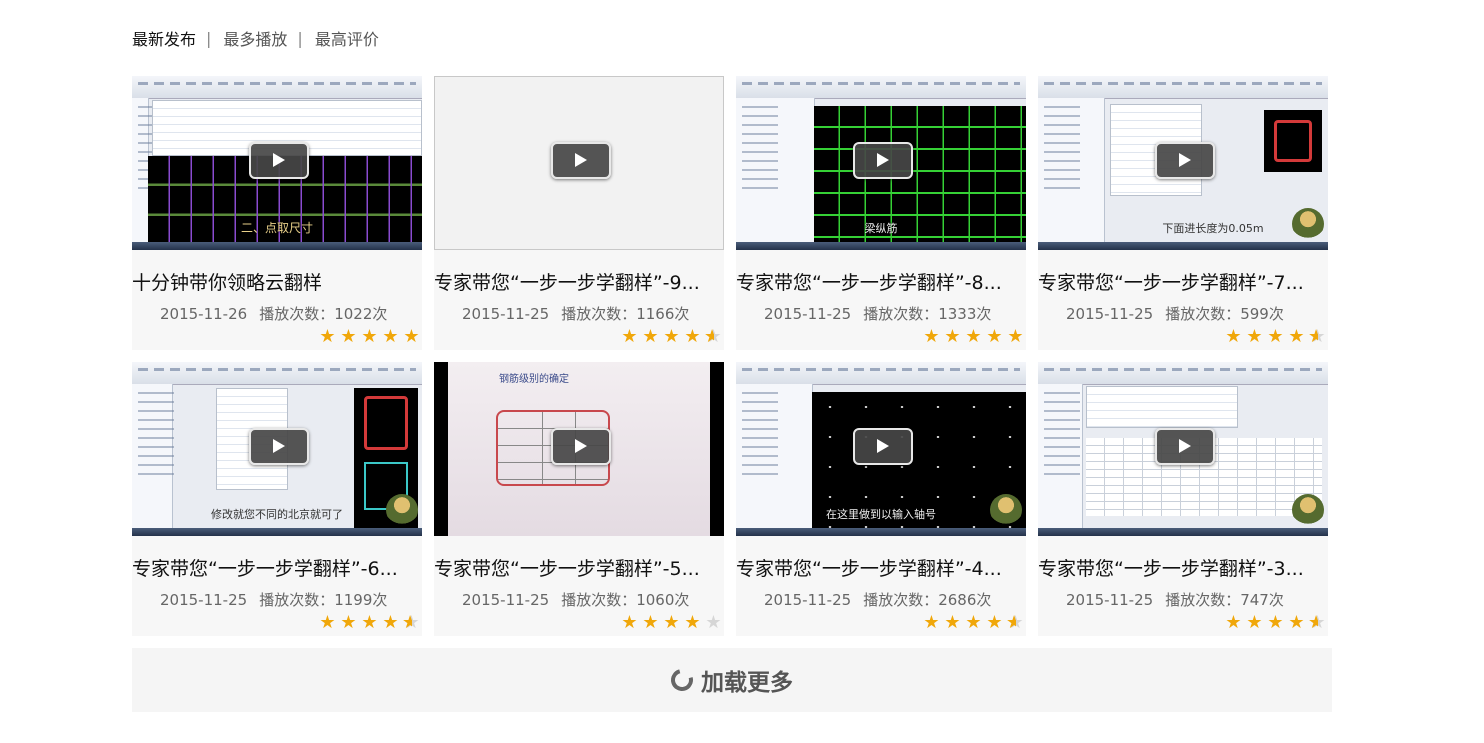 The image size is (1484, 743). Describe the element at coordinates (1175, 313) in the screenshot. I see `video-meta: 2015-11-25 播放次数：599次` at that location.